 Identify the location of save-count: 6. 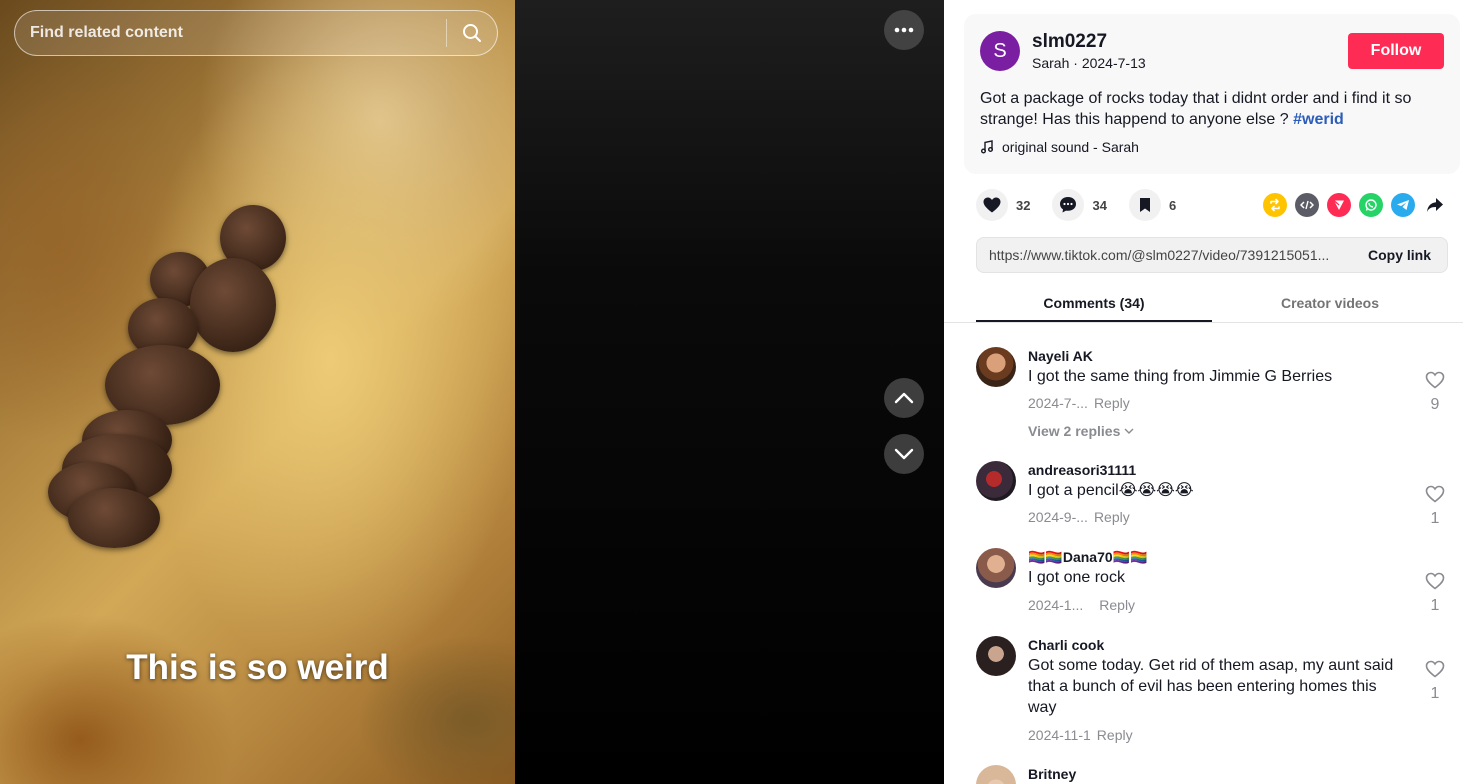
(1172, 205).